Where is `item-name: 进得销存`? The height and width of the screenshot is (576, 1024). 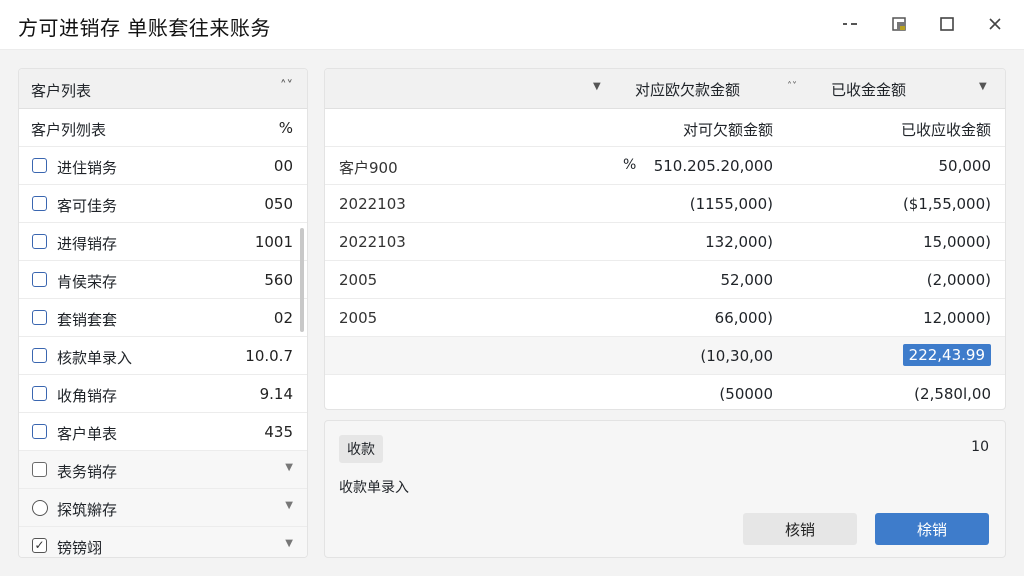 item-name: 进得销存 is located at coordinates (87, 244).